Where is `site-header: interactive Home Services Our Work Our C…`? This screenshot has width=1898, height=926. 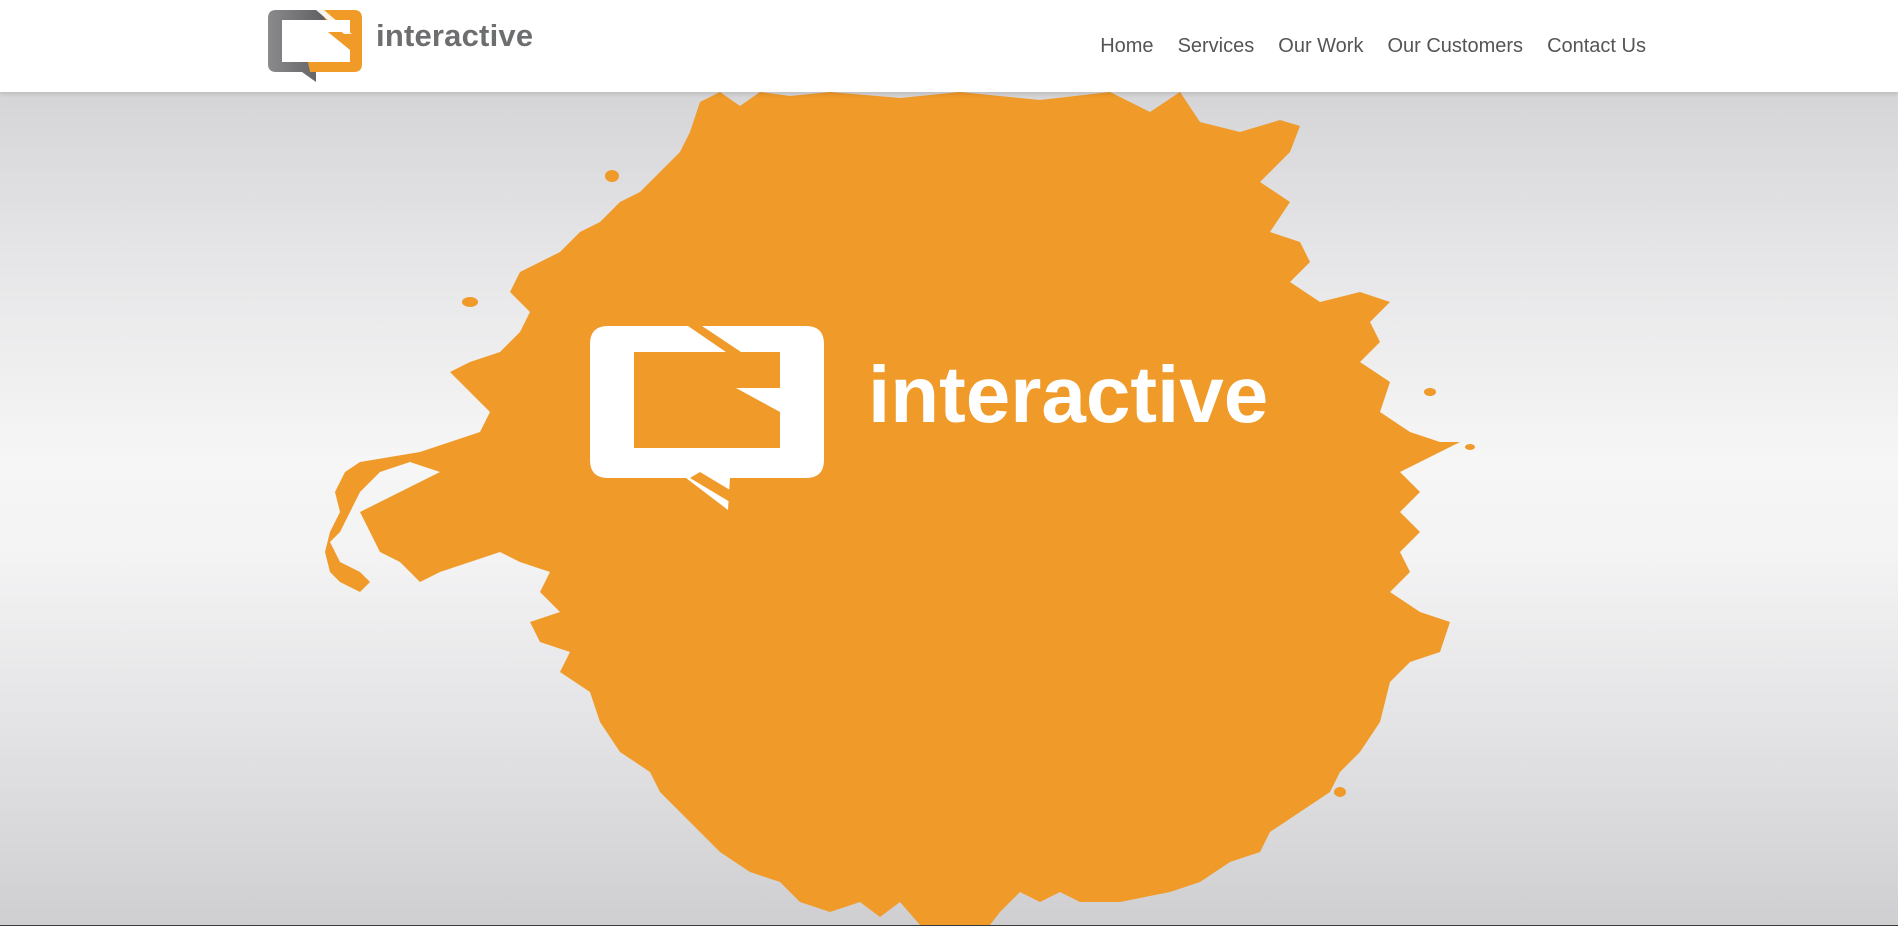 site-header: interactive Home Services Our Work Our C… is located at coordinates (949, 46).